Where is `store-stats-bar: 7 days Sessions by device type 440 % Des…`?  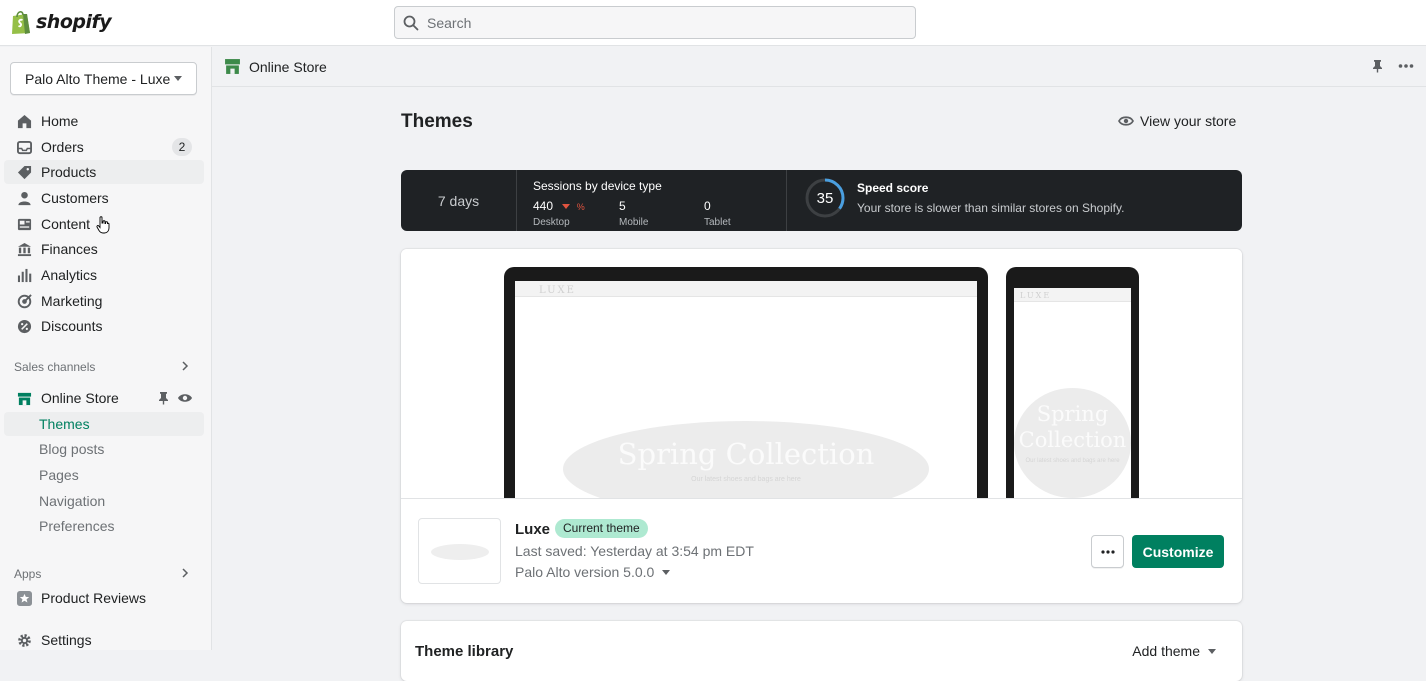 store-stats-bar: 7 days Sessions by device type 440 % Des… is located at coordinates (821, 200).